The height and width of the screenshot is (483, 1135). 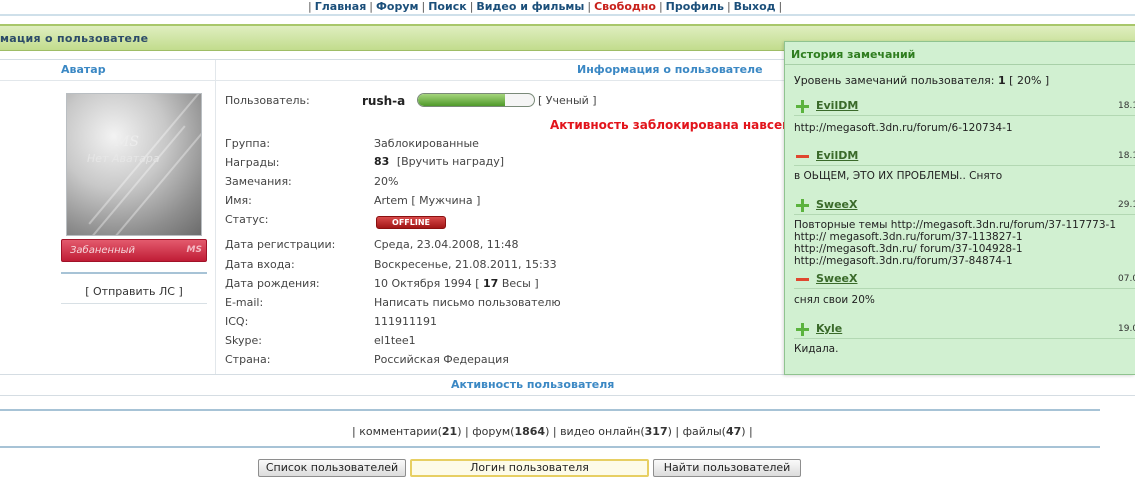 What do you see at coordinates (461, 100) in the screenshot?
I see `rank-progress-fill` at bounding box center [461, 100].